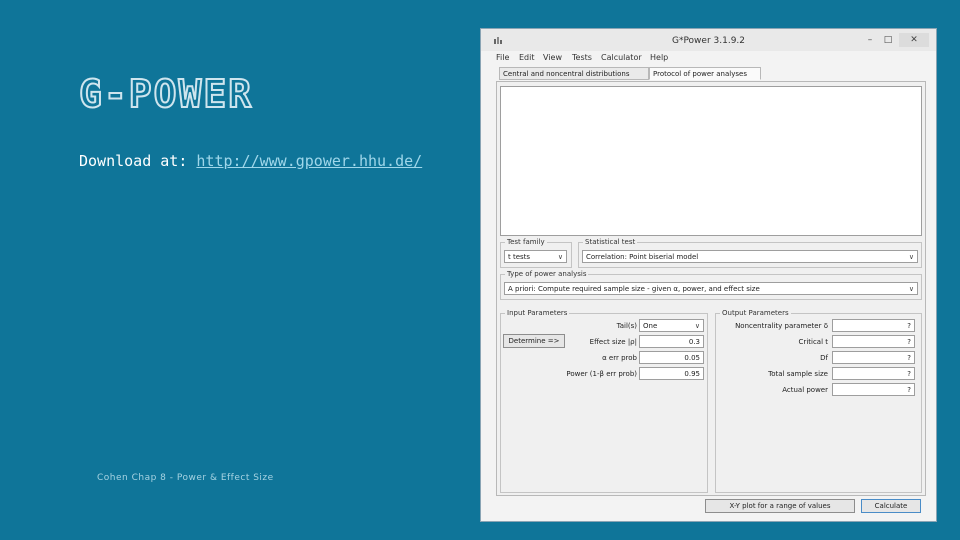  I want to click on menu-calculator: Calculator, so click(621, 57).